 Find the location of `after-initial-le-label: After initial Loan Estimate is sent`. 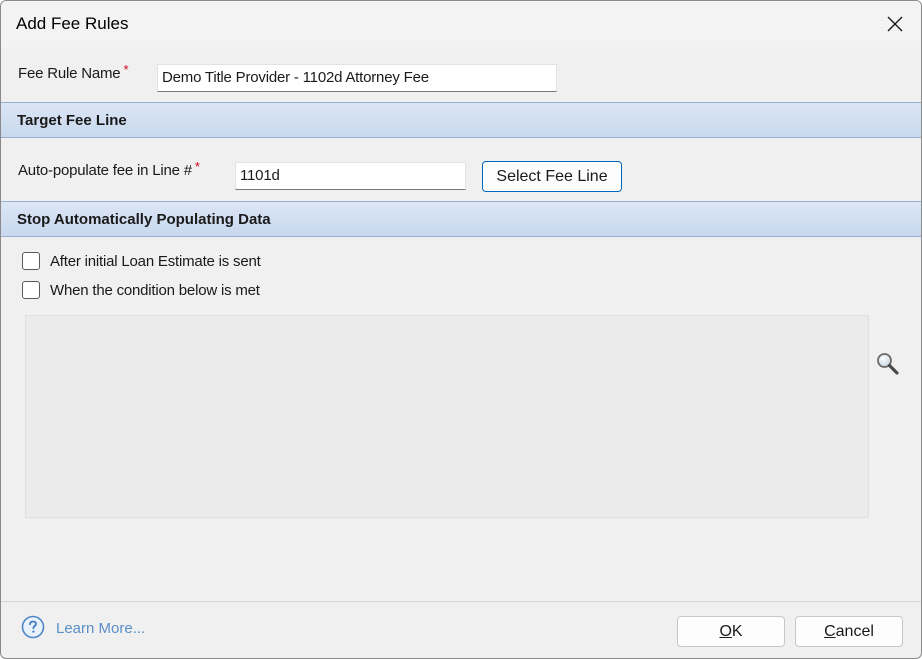

after-initial-le-label: After initial Loan Estimate is sent is located at coordinates (155, 261).